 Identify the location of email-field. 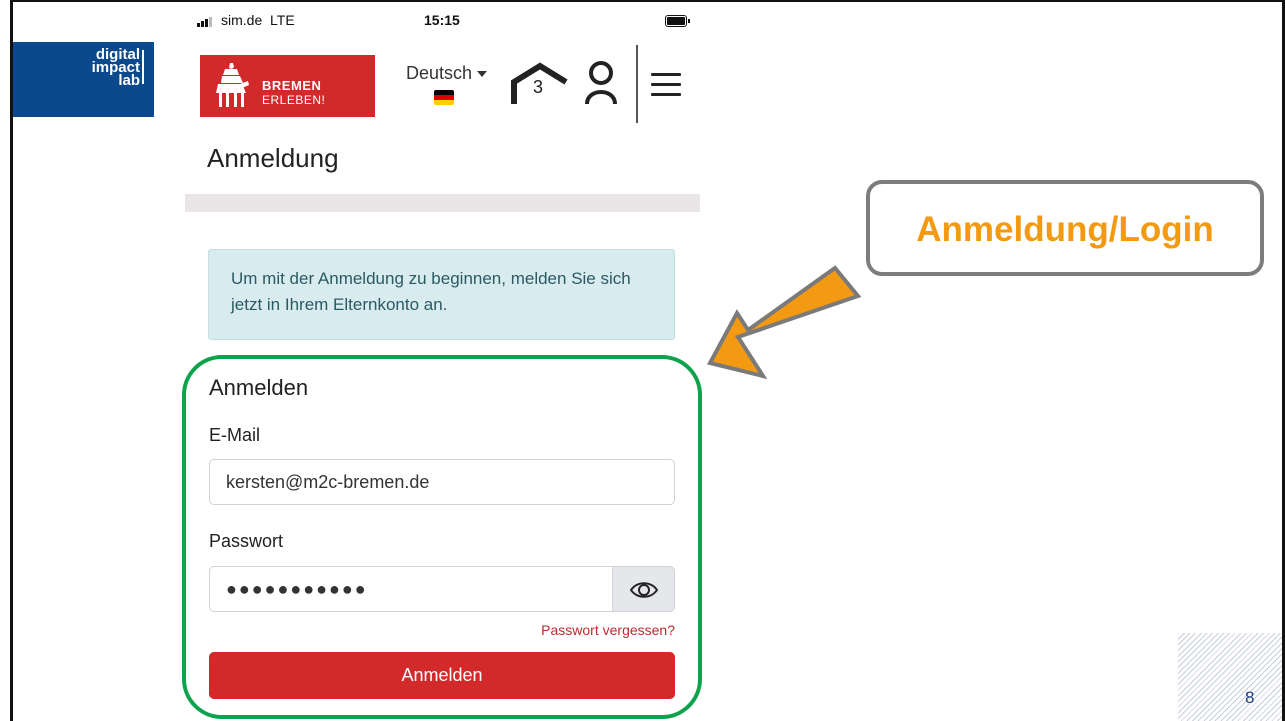
(442, 482).